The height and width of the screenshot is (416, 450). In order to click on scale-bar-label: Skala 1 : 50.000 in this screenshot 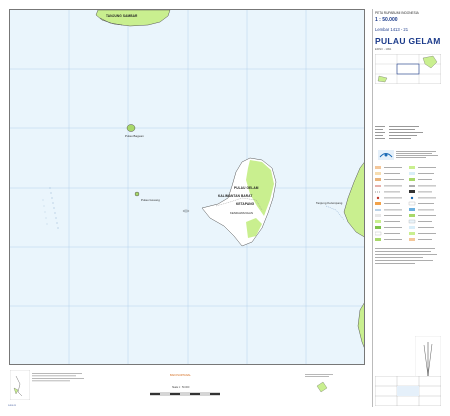, I will do `click(181, 387)`.